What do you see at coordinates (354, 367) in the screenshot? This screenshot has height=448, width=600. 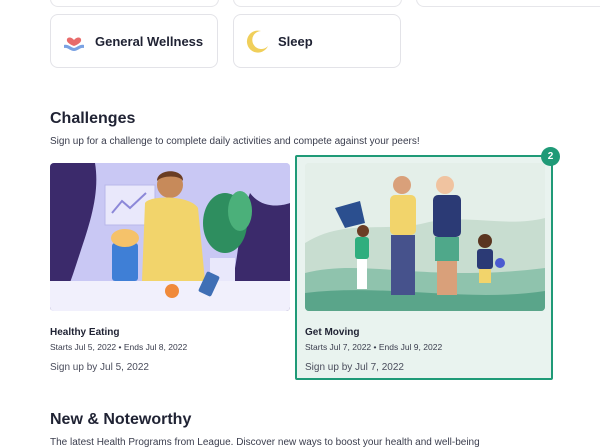 I see `challenge-signup-deadline: Sign up by Jul 7, 2022` at bounding box center [354, 367].